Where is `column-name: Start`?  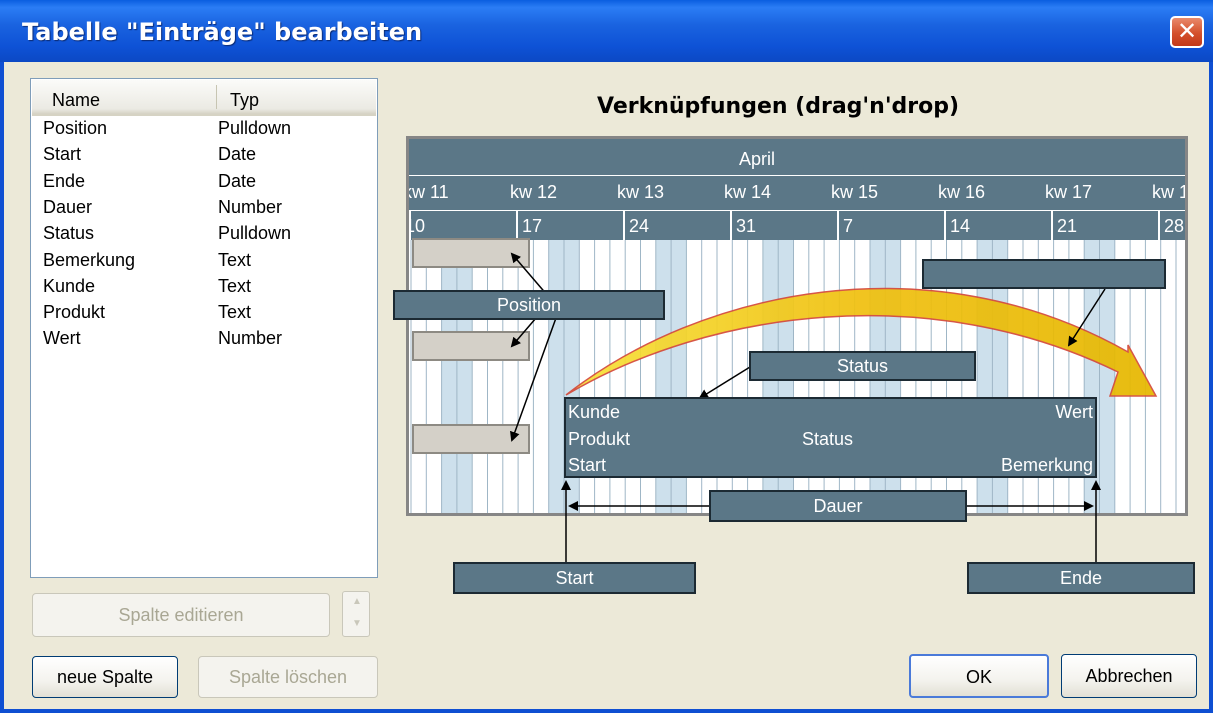
column-name: Start is located at coordinates (62, 154).